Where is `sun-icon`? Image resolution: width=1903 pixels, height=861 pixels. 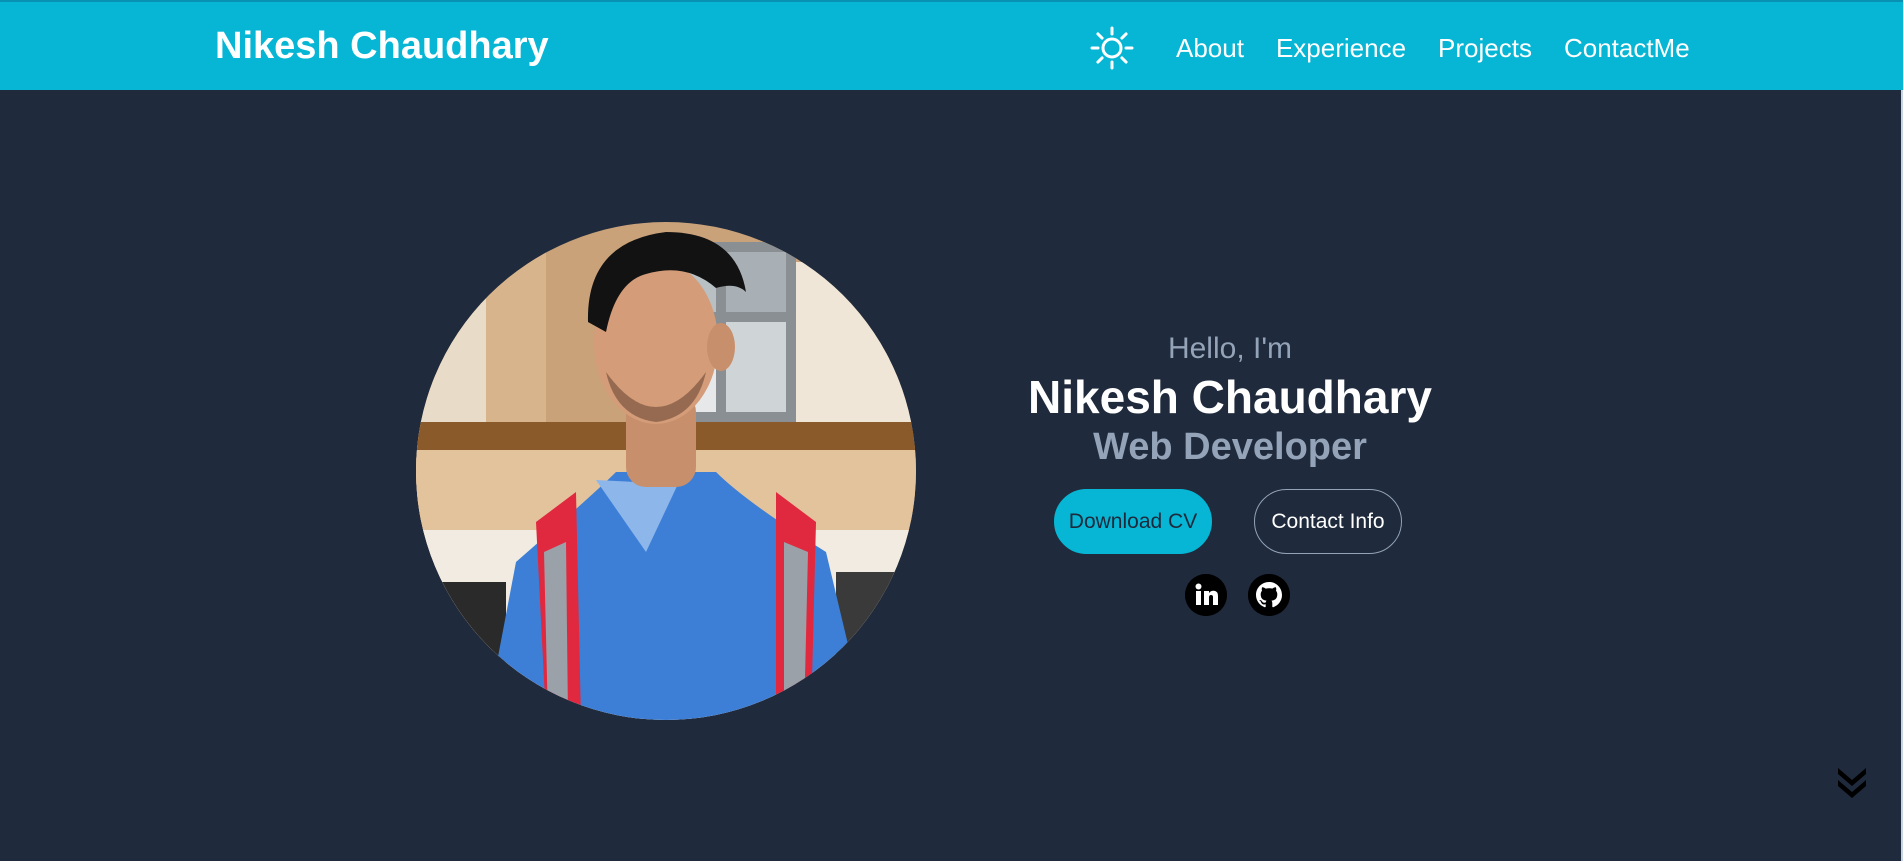 sun-icon is located at coordinates (1112, 48).